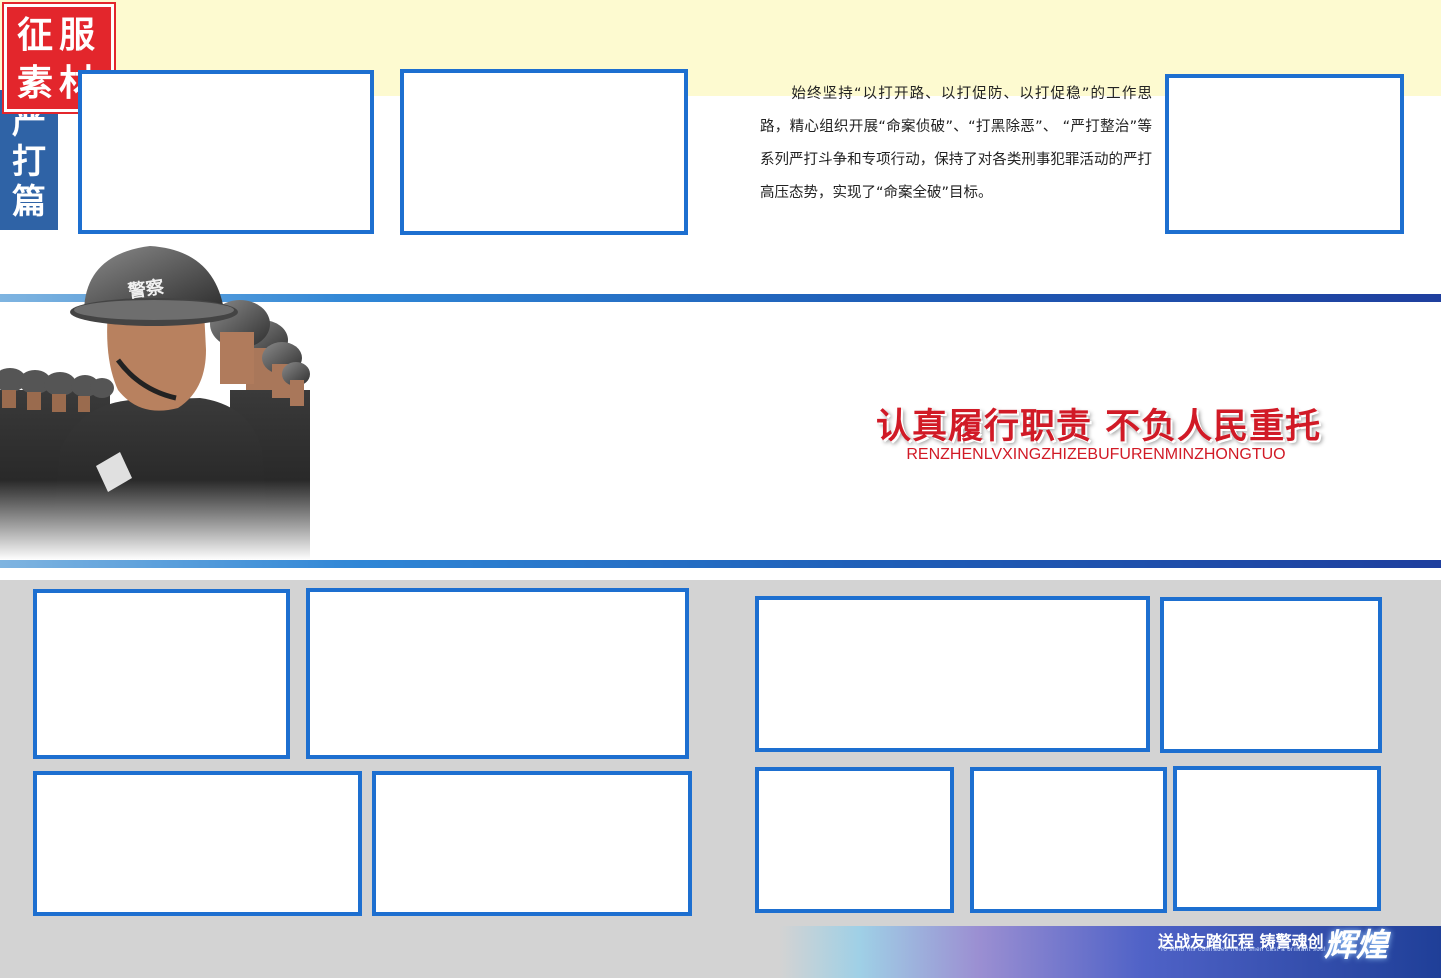 This screenshot has width=1441, height=978. Describe the element at coordinates (720, 564) in the screenshot. I see `blue-stripe-bottom` at that location.